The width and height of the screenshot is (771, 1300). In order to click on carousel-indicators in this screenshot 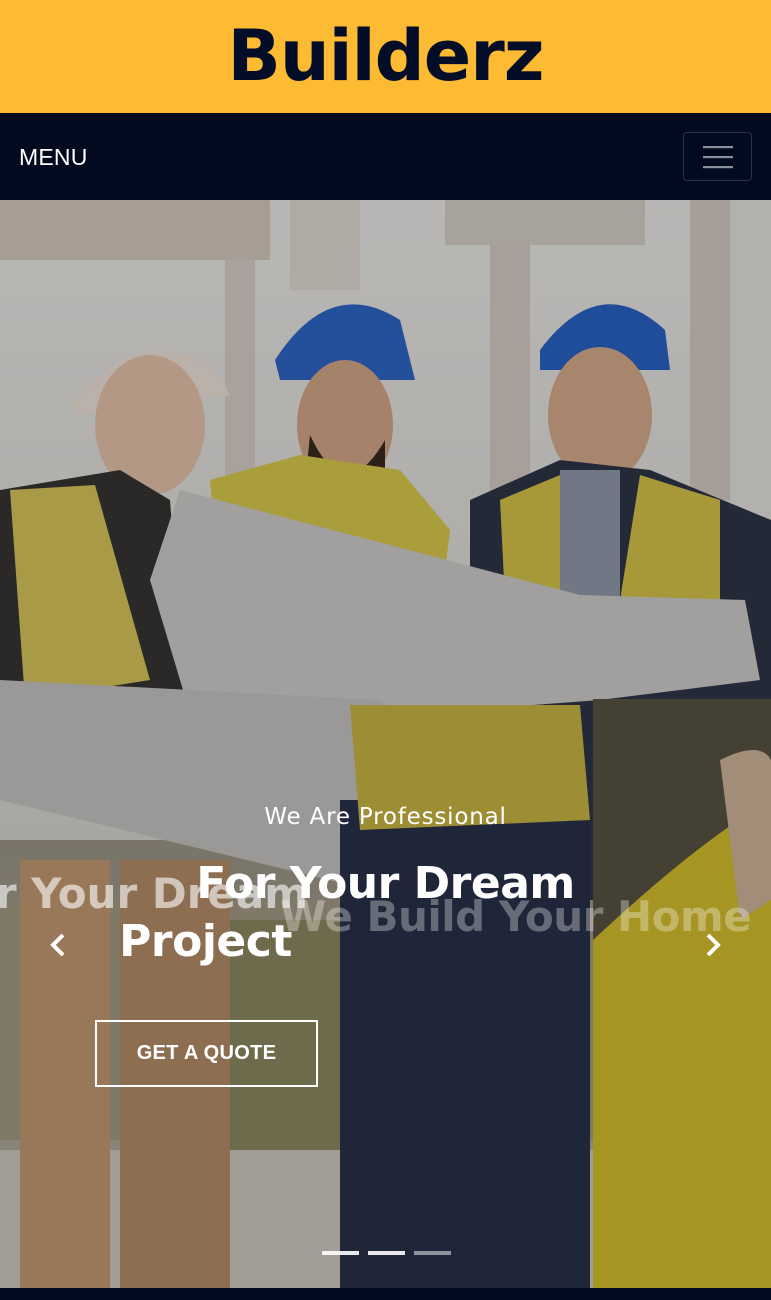, I will do `click(386, 1253)`.